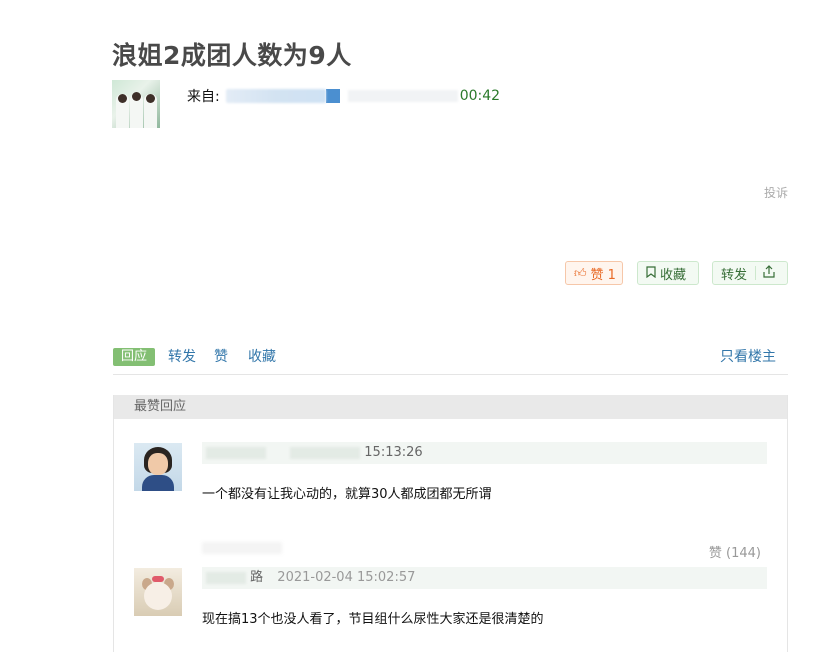 This screenshot has height=652, width=830. Describe the element at coordinates (182, 357) in the screenshot. I see `tab-forward: 转发` at that location.